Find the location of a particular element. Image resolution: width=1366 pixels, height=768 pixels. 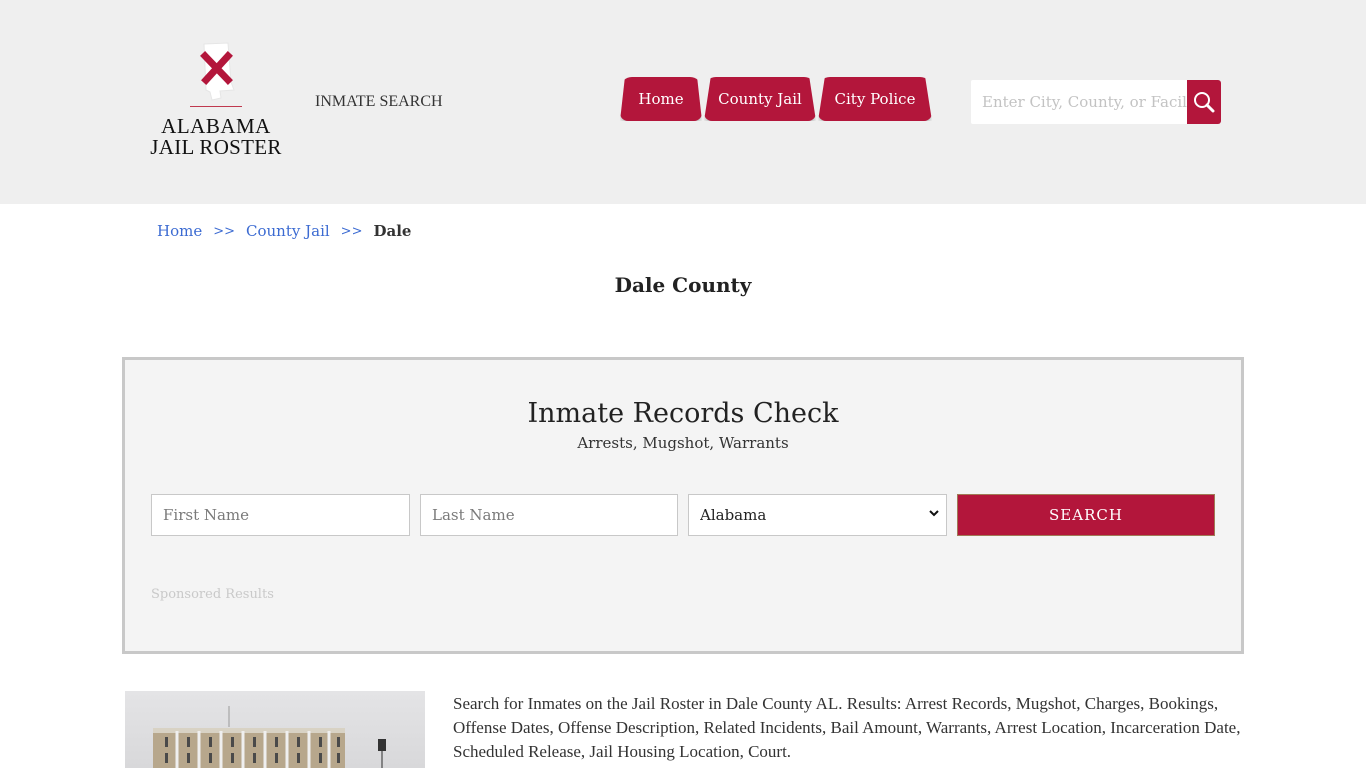

breadcrumb: Home >> County Jail >> Dale is located at coordinates (284, 231).